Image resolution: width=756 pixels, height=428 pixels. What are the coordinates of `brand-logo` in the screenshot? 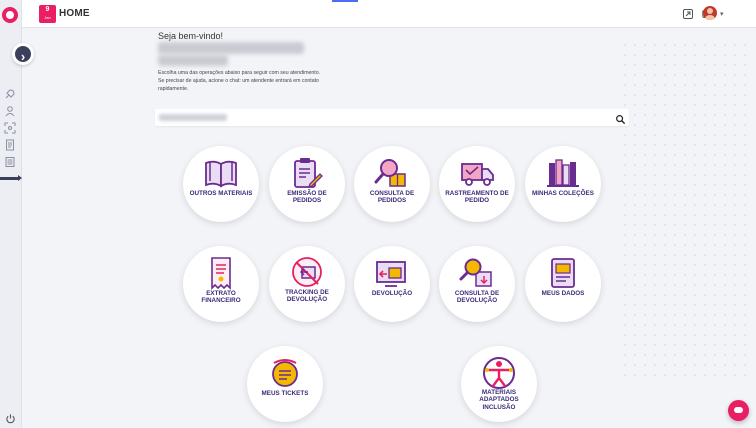 It's located at (10, 15).